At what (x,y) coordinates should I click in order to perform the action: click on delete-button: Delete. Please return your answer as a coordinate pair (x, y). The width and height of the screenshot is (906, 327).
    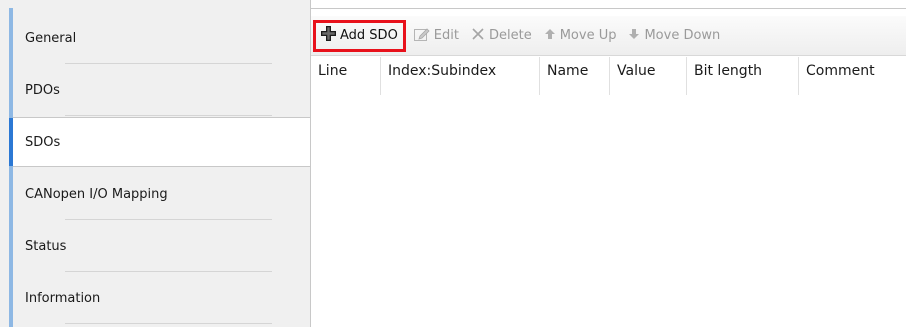
    Looking at the image, I should click on (501, 36).